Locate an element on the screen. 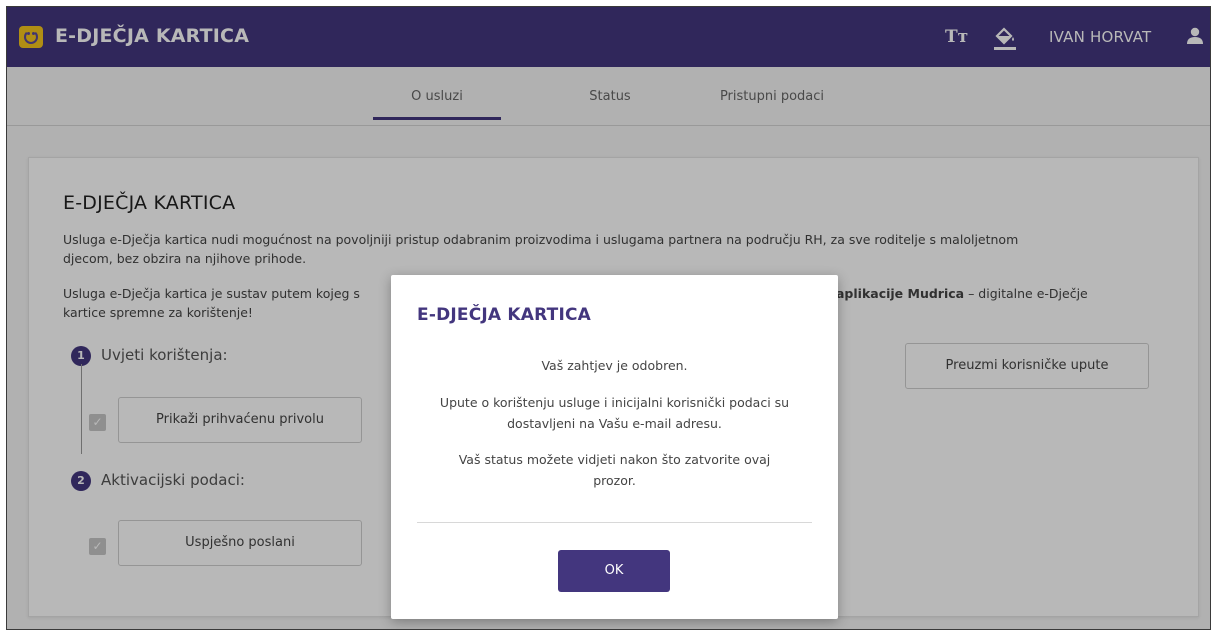  dialog-message-email-line-2: dostavljeni na Vašu e-mail adresu. is located at coordinates (614, 423).